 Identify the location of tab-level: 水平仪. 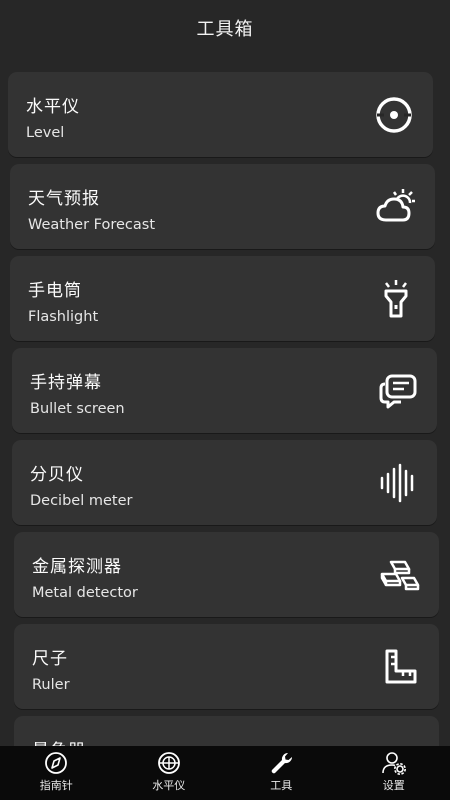
(169, 773).